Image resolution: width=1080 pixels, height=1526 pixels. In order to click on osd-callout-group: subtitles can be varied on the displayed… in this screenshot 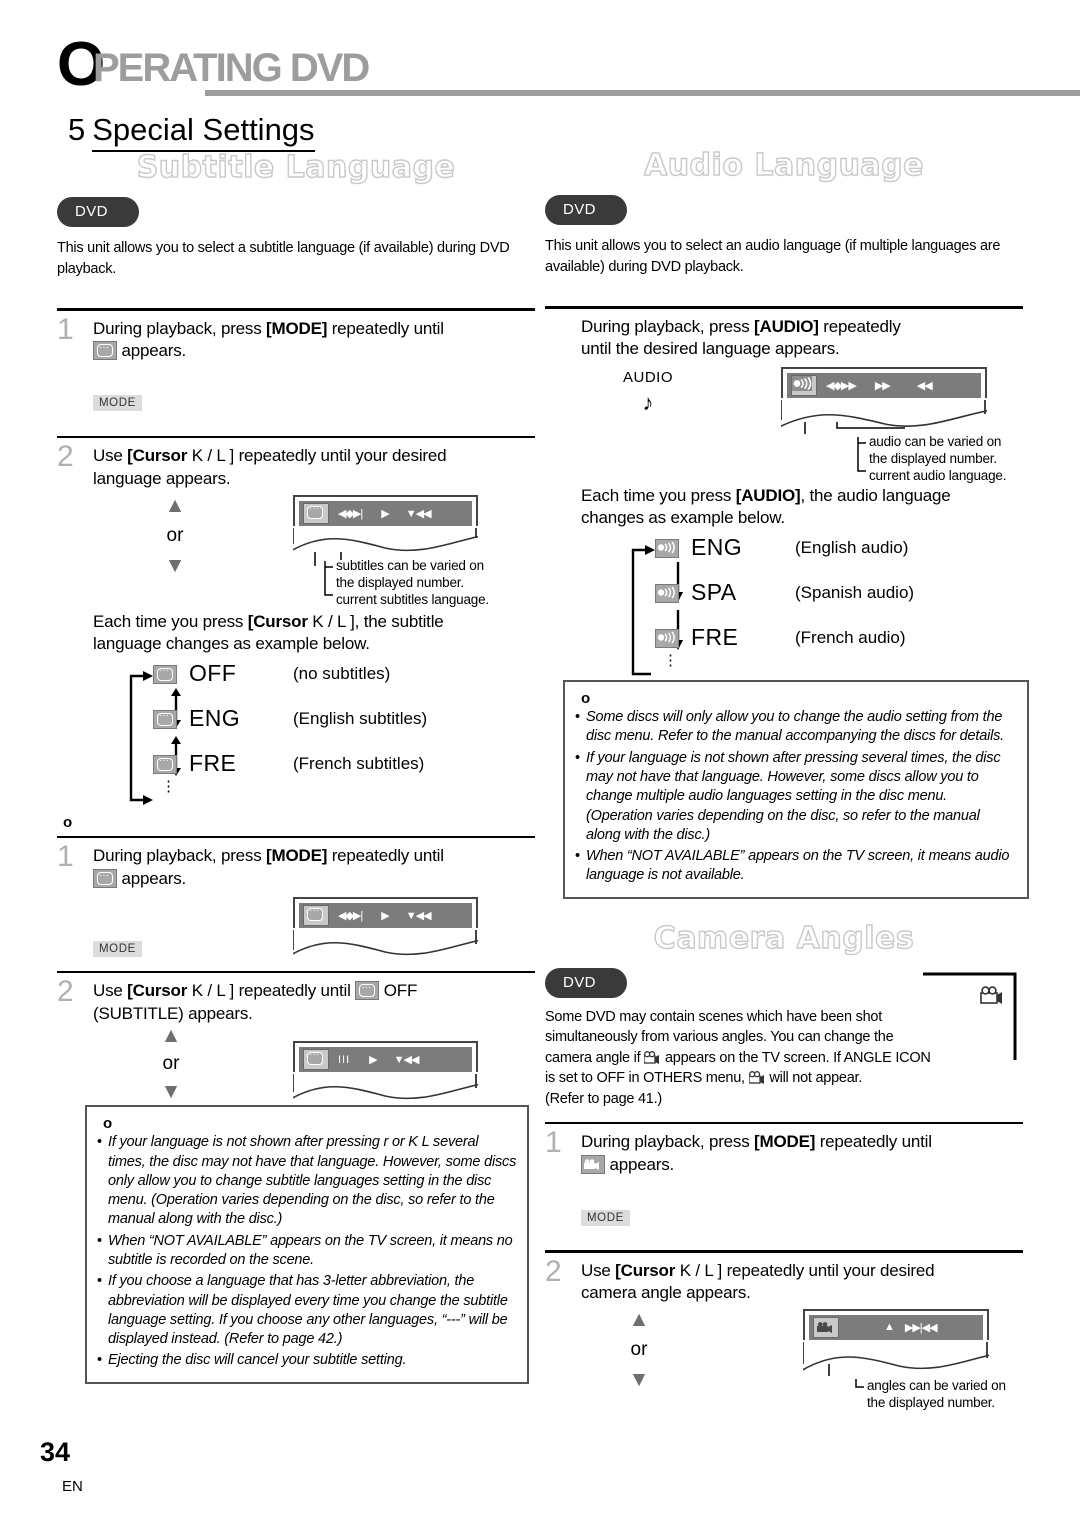, I will do `click(406, 583)`.